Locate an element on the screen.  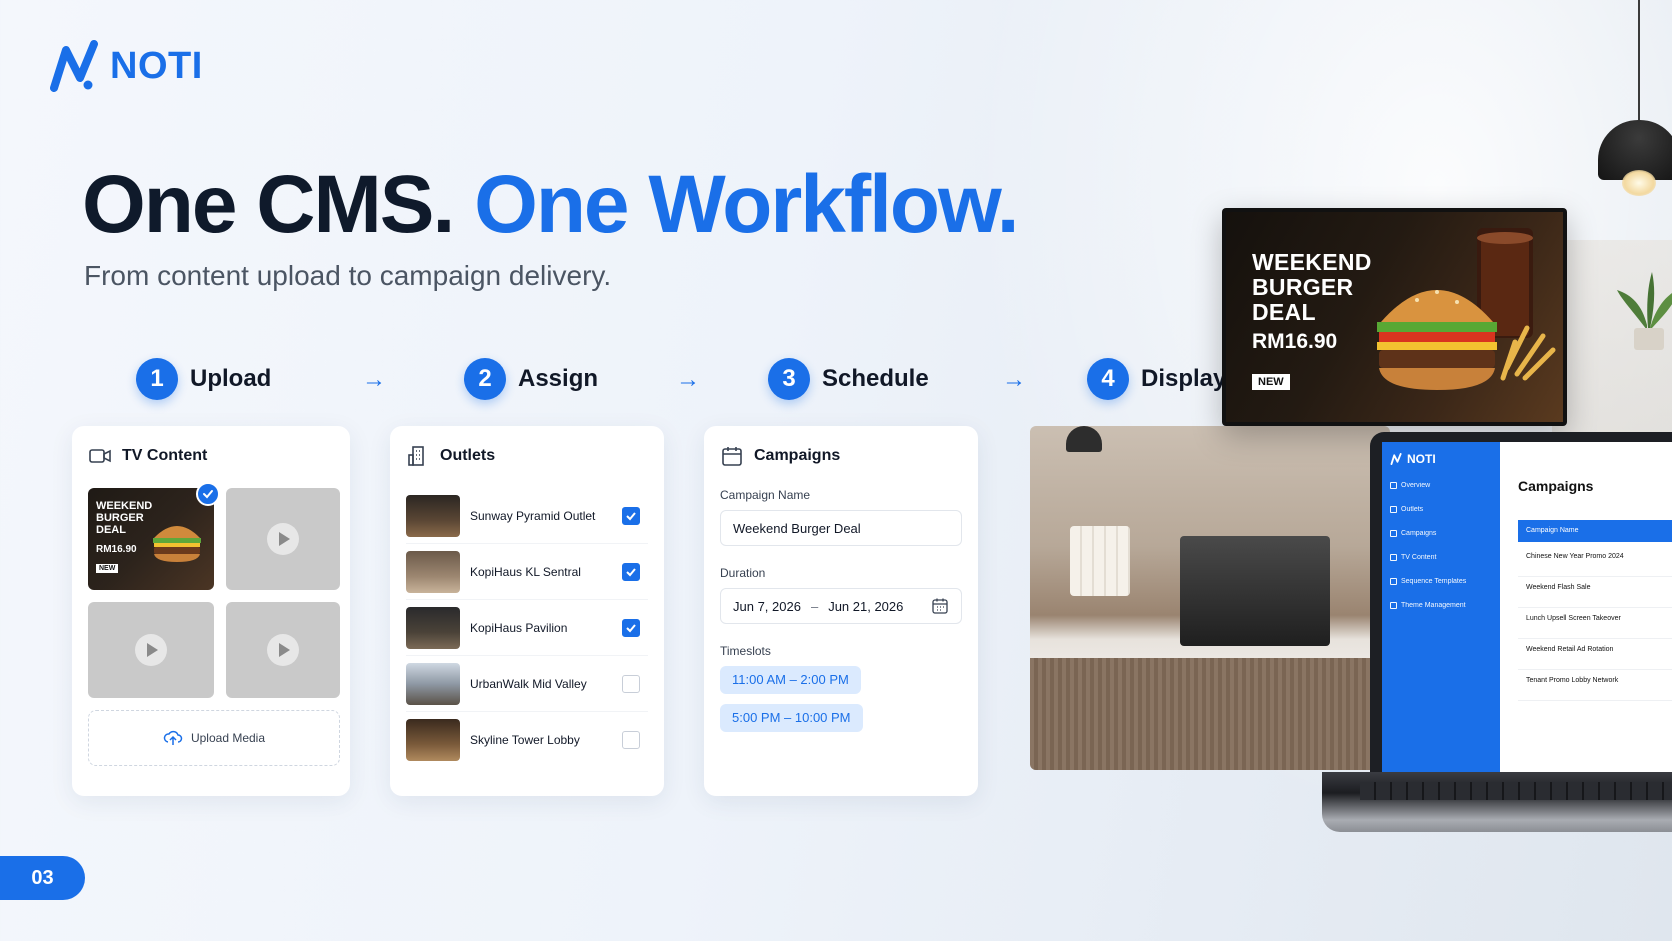
campaign-name-value: Weekend Burger Deal is located at coordinates (797, 528).